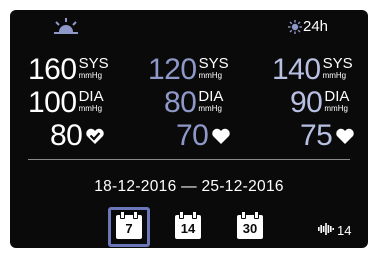 The width and height of the screenshot is (378, 258). What do you see at coordinates (66, 135) in the screenshot?
I see `day-pulse-value: 80` at bounding box center [66, 135].